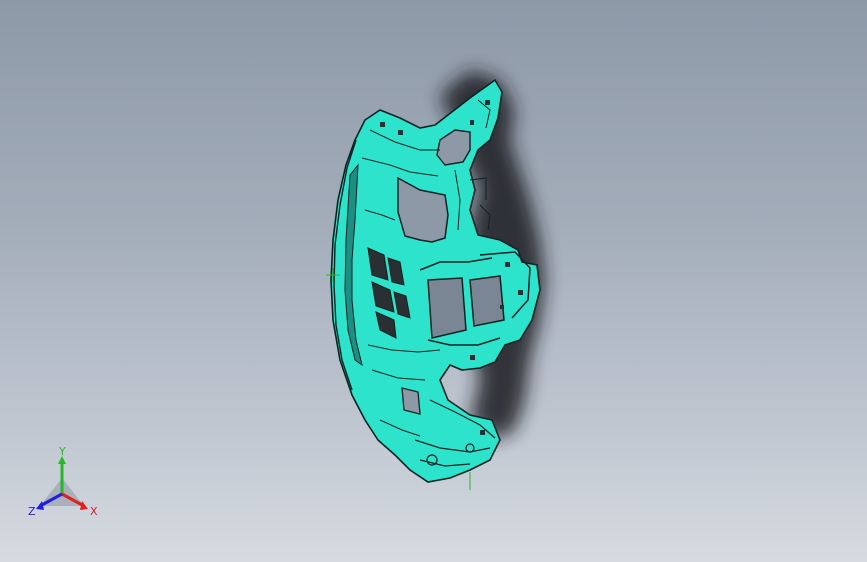 Image resolution: width=867 pixels, height=562 pixels. Describe the element at coordinates (64, 486) in the screenshot. I see `reference-triad: Y X Z` at that location.